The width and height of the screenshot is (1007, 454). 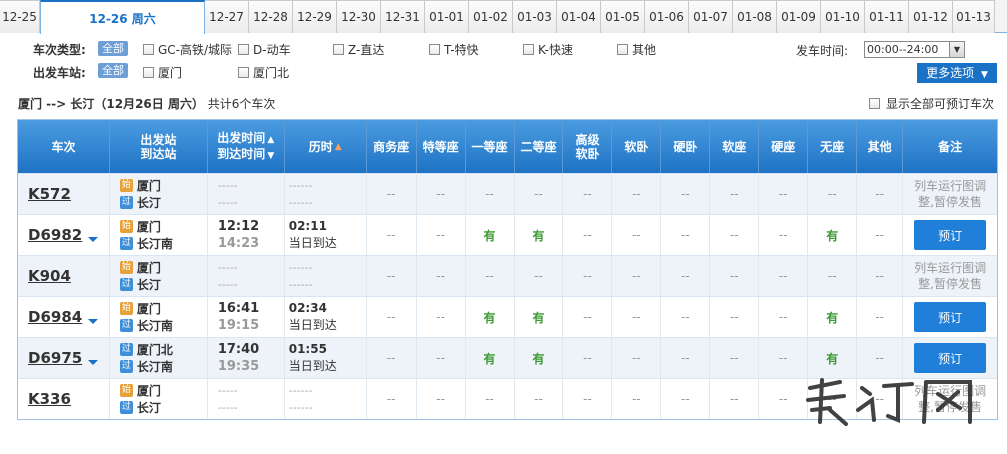 What do you see at coordinates (685, 146) in the screenshot?
I see `header-hard-sleeper-label: 硬卧` at bounding box center [685, 146].